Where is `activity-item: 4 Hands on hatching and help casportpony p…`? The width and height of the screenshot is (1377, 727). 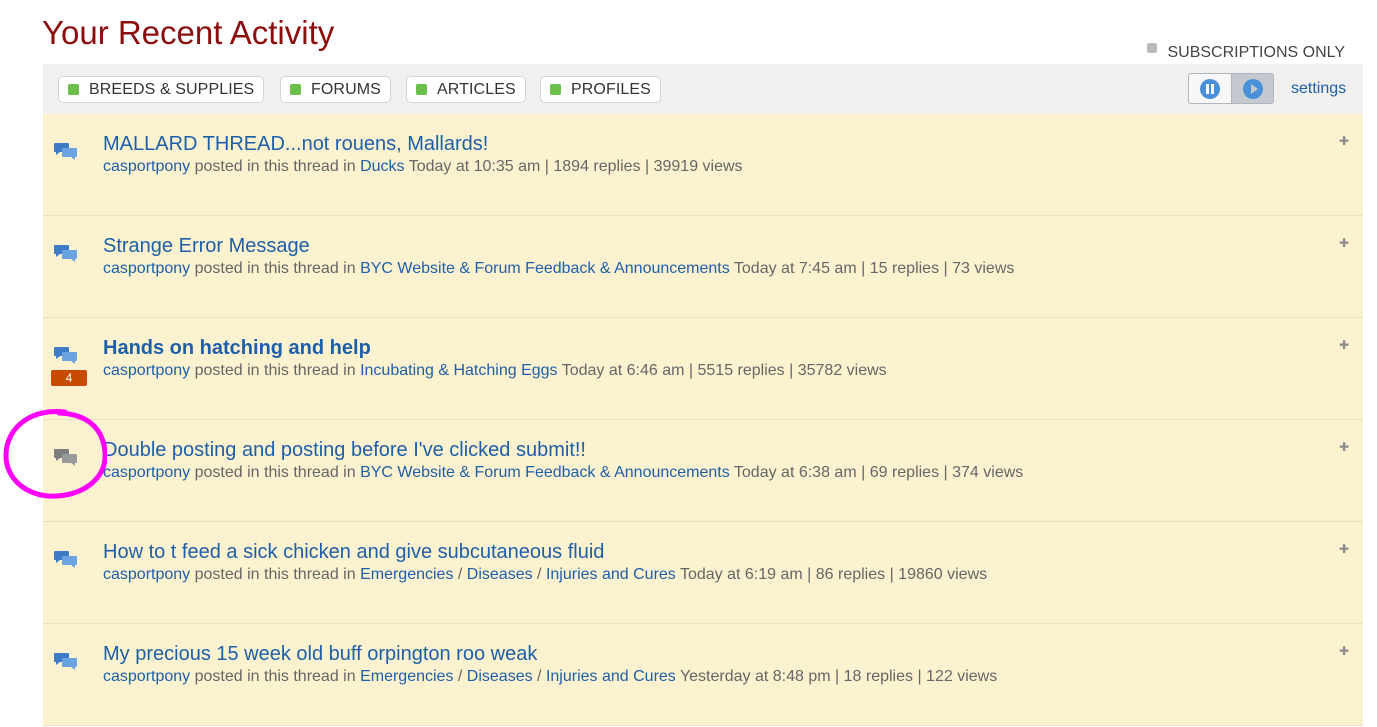 activity-item: 4 Hands on hatching and help casportpony p… is located at coordinates (703, 369).